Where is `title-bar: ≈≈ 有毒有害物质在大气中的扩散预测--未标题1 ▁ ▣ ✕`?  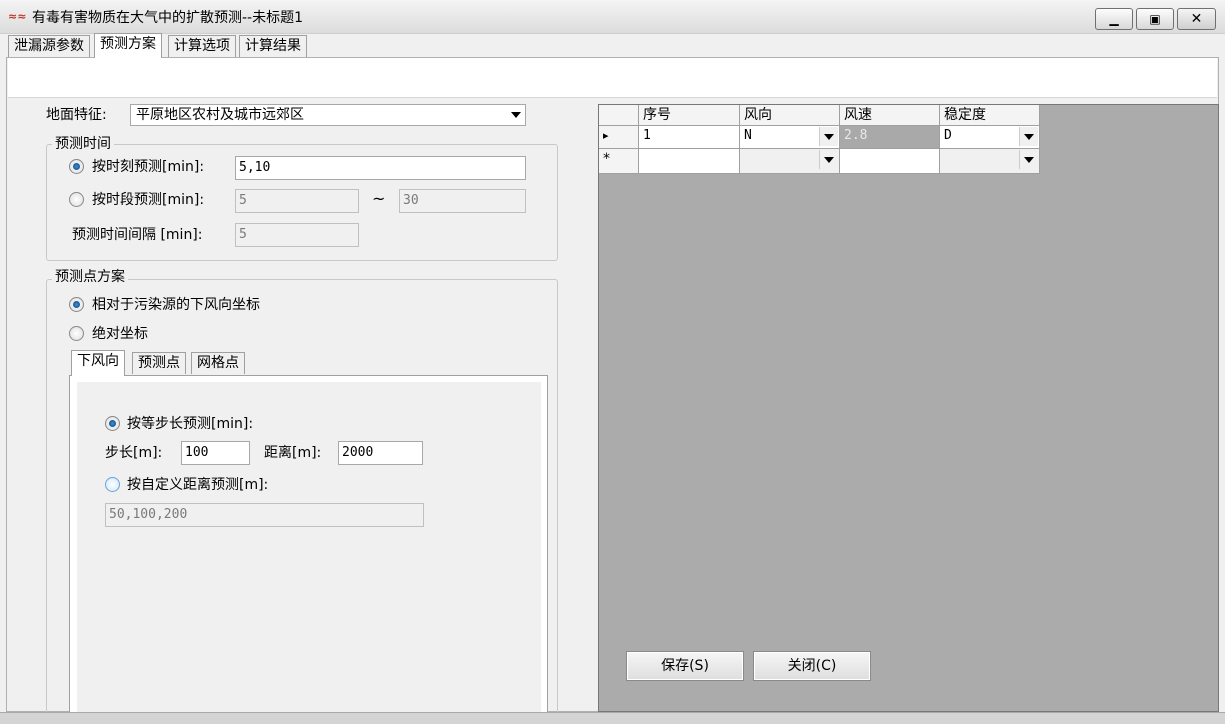 title-bar: ≈≈ 有毒有害物质在大气中的扩散预测--未标题1 ▁ ▣ ✕ is located at coordinates (612, 17).